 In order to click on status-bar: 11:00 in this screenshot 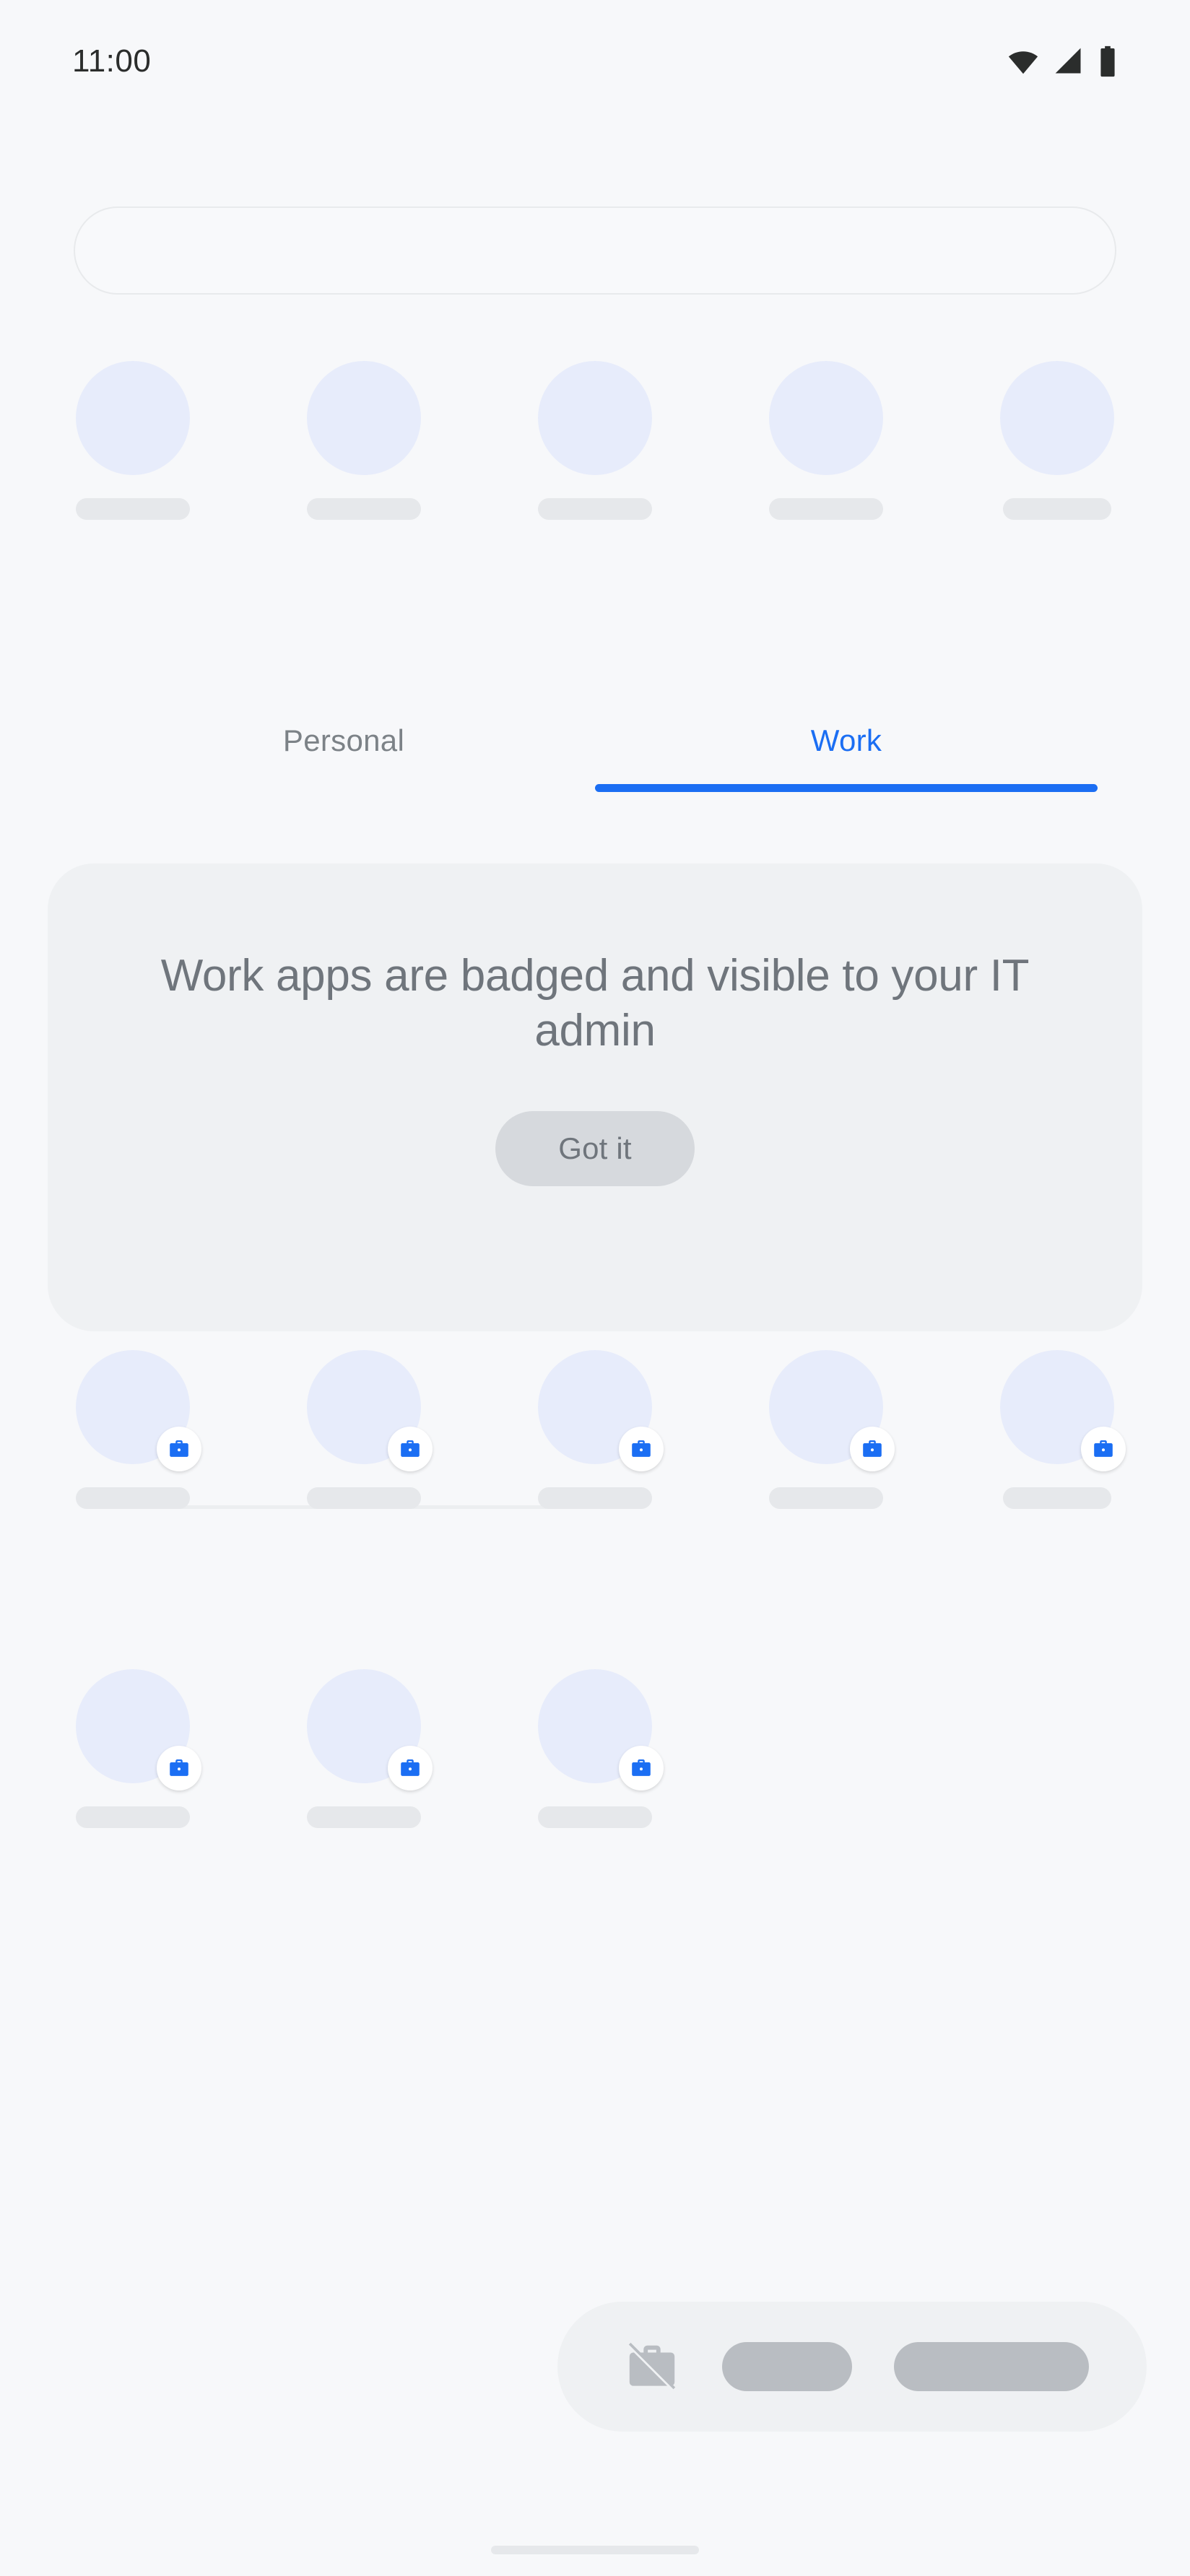, I will do `click(595, 61)`.